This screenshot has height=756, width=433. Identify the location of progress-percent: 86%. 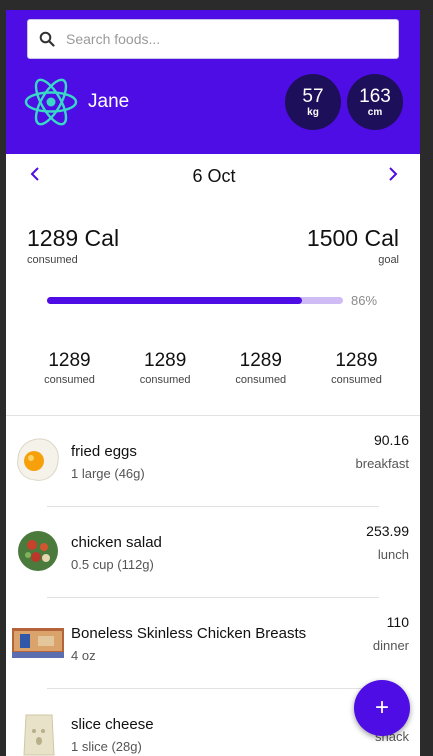
(364, 300).